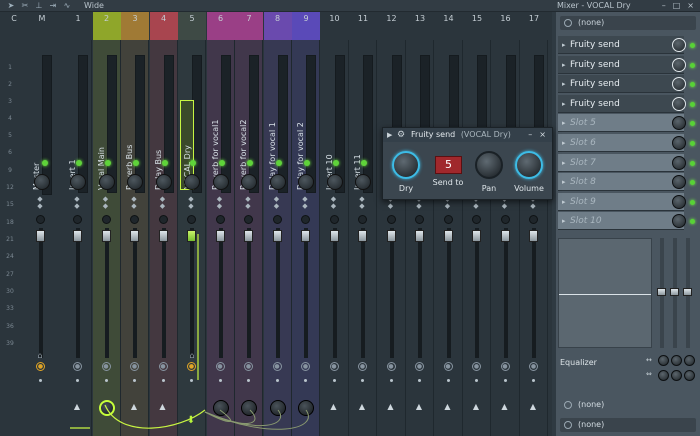  Describe the element at coordinates (78, 238) in the screenshot. I see `mixer-track-1: Insert 1◆ ◆●▲` at that location.